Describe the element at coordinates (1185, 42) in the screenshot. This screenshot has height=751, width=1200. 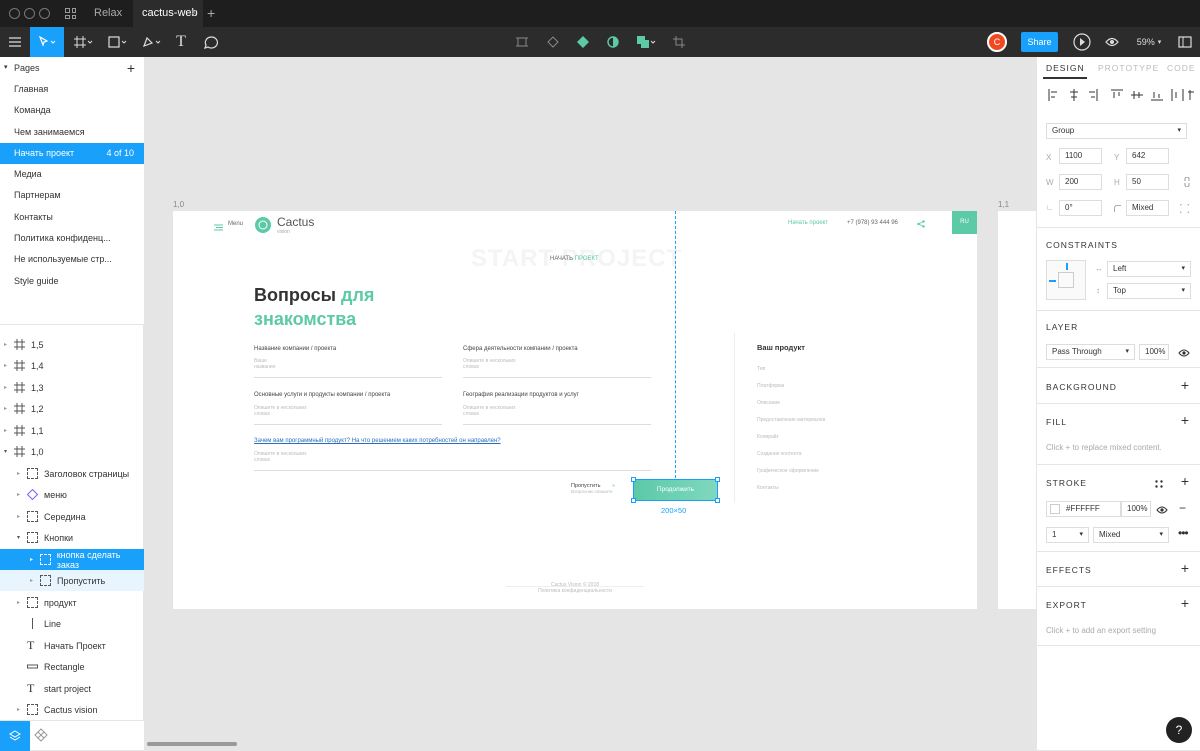
I see `library-icon` at that location.